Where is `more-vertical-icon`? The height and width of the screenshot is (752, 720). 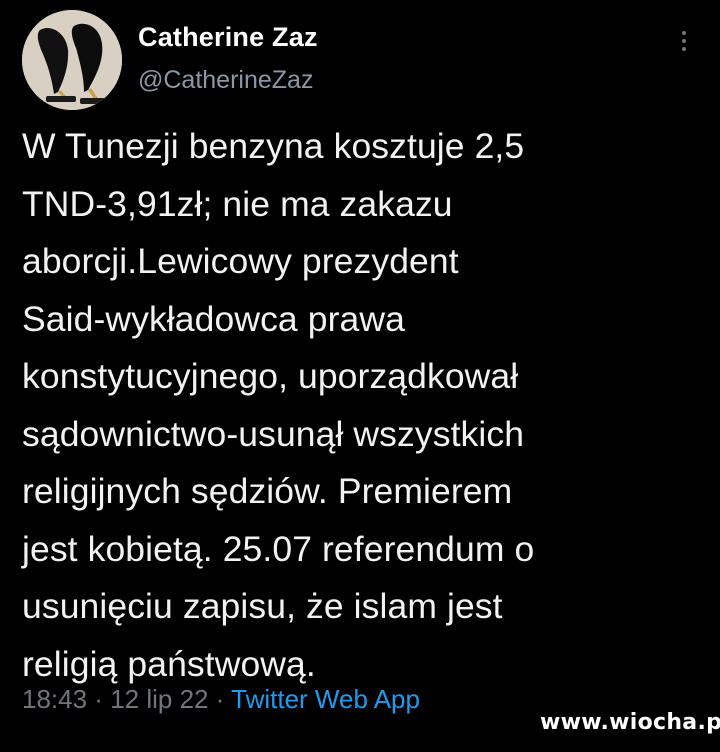 more-vertical-icon is located at coordinates (684, 41).